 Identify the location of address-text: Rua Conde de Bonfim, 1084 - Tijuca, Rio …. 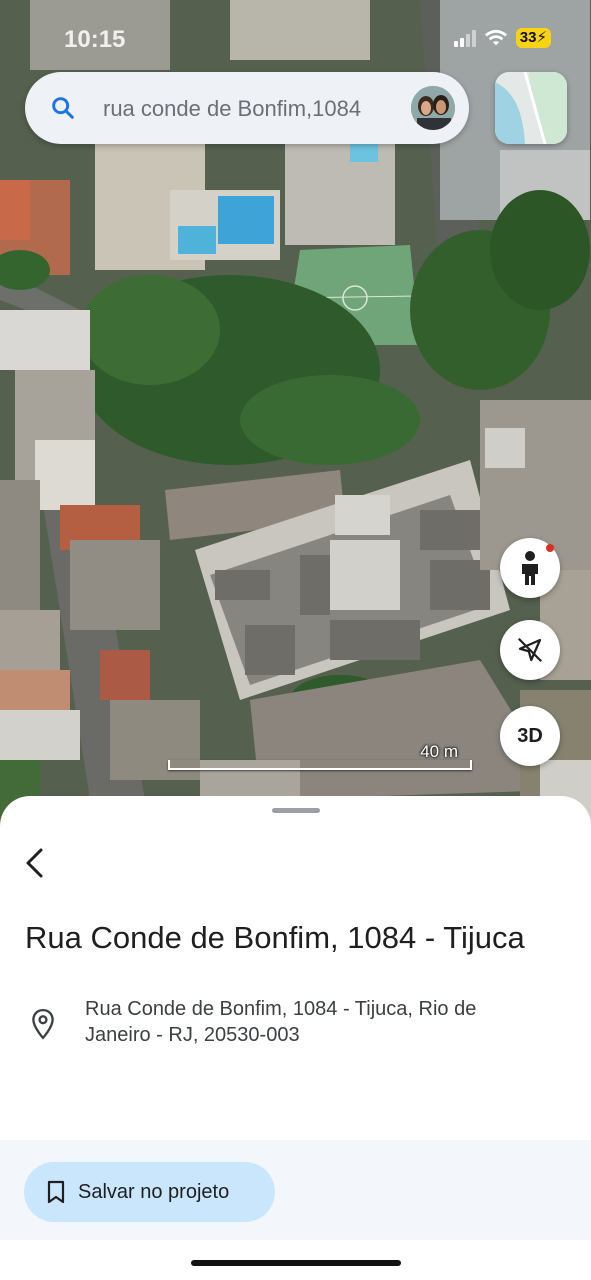
(281, 1022).